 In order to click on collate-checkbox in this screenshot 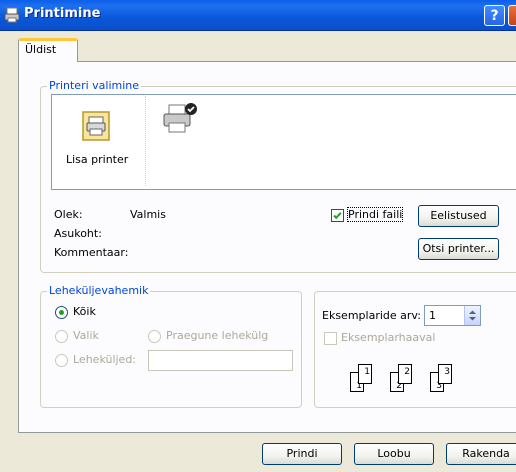, I will do `click(330, 338)`.